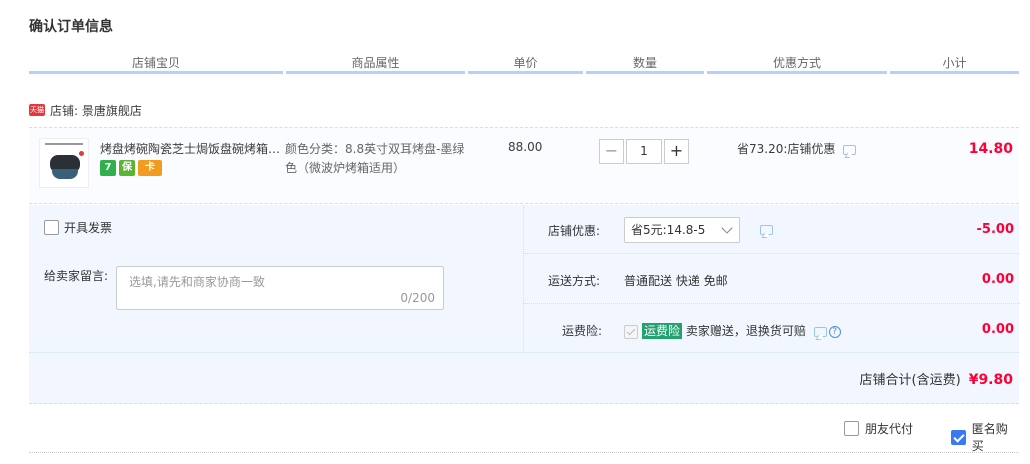  I want to click on item-subtotal: 14.80, so click(990, 149).